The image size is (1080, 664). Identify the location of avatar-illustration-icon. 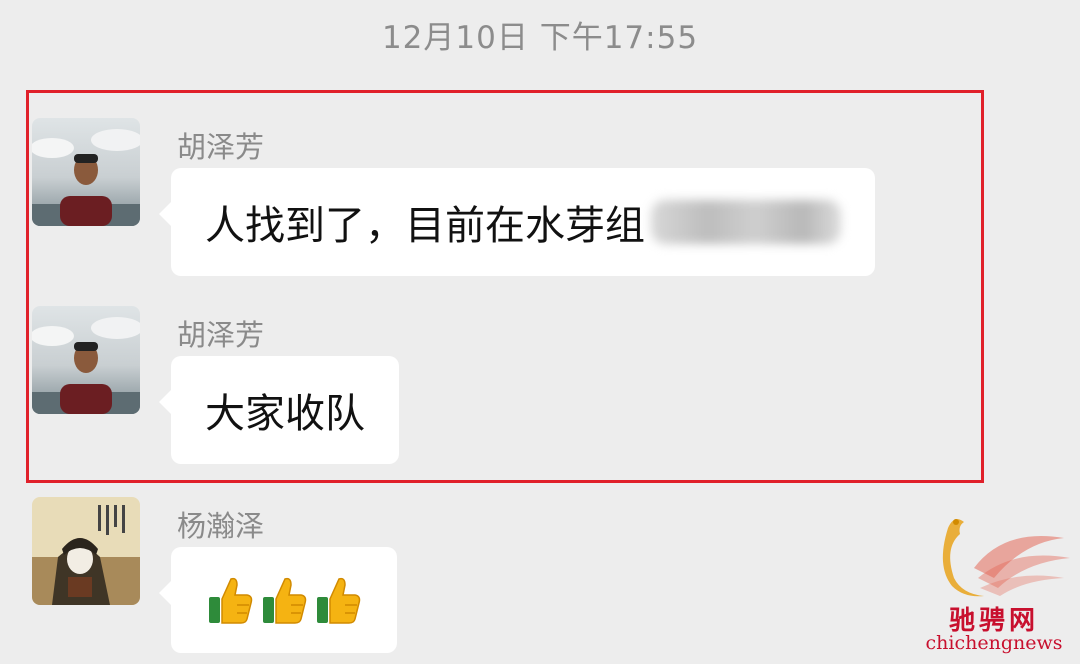
(86, 551).